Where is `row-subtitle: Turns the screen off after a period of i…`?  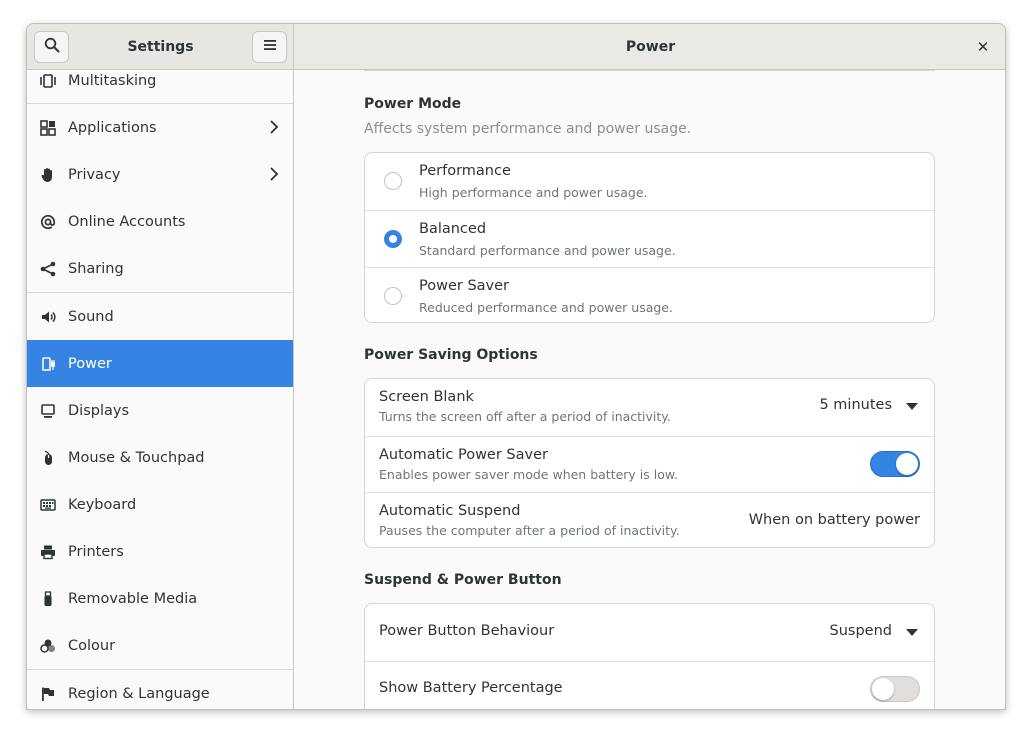
row-subtitle: Turns the screen off after a period of i… is located at coordinates (525, 416).